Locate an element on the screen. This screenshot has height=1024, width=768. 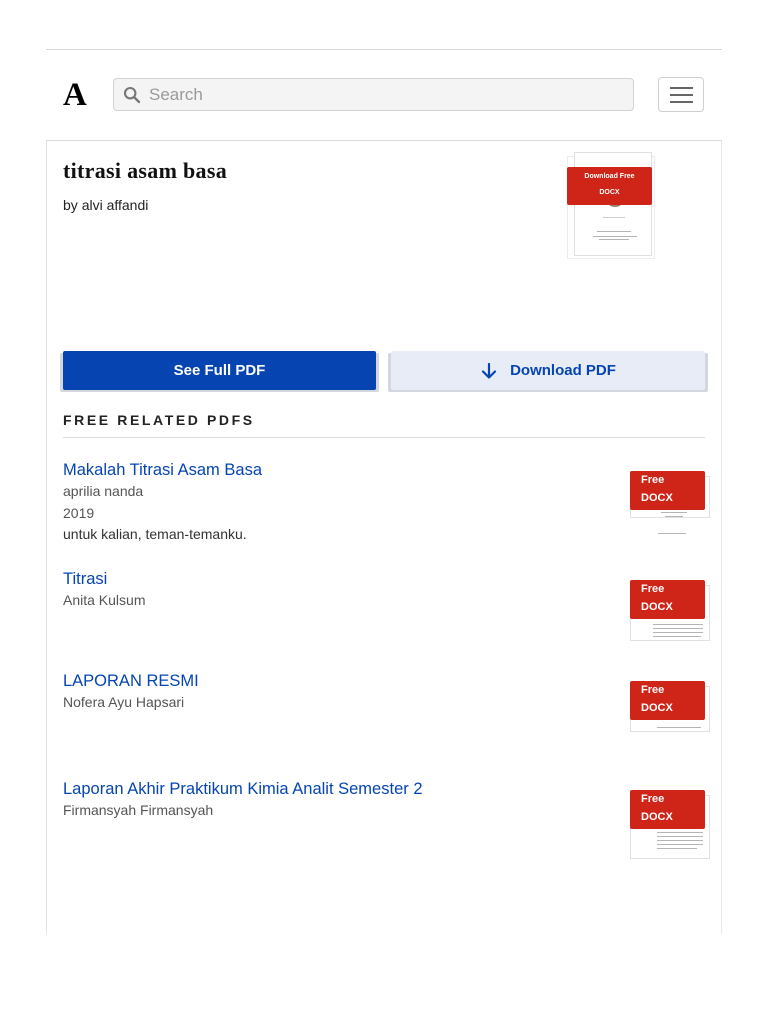
document-author-line: by alvi affandi is located at coordinates (105, 205).